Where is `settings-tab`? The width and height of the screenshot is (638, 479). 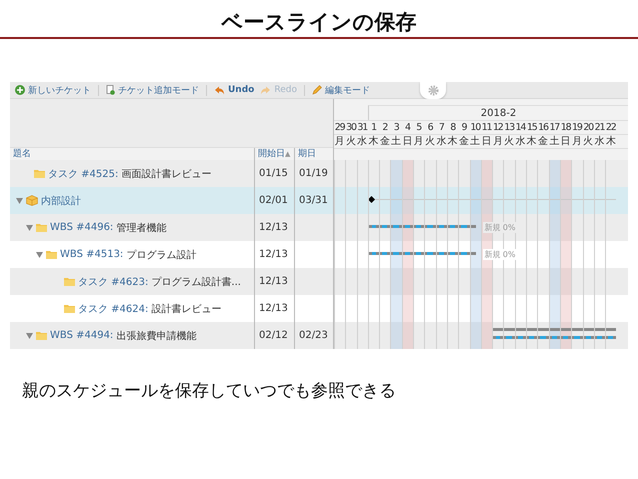
settings-tab is located at coordinates (433, 90).